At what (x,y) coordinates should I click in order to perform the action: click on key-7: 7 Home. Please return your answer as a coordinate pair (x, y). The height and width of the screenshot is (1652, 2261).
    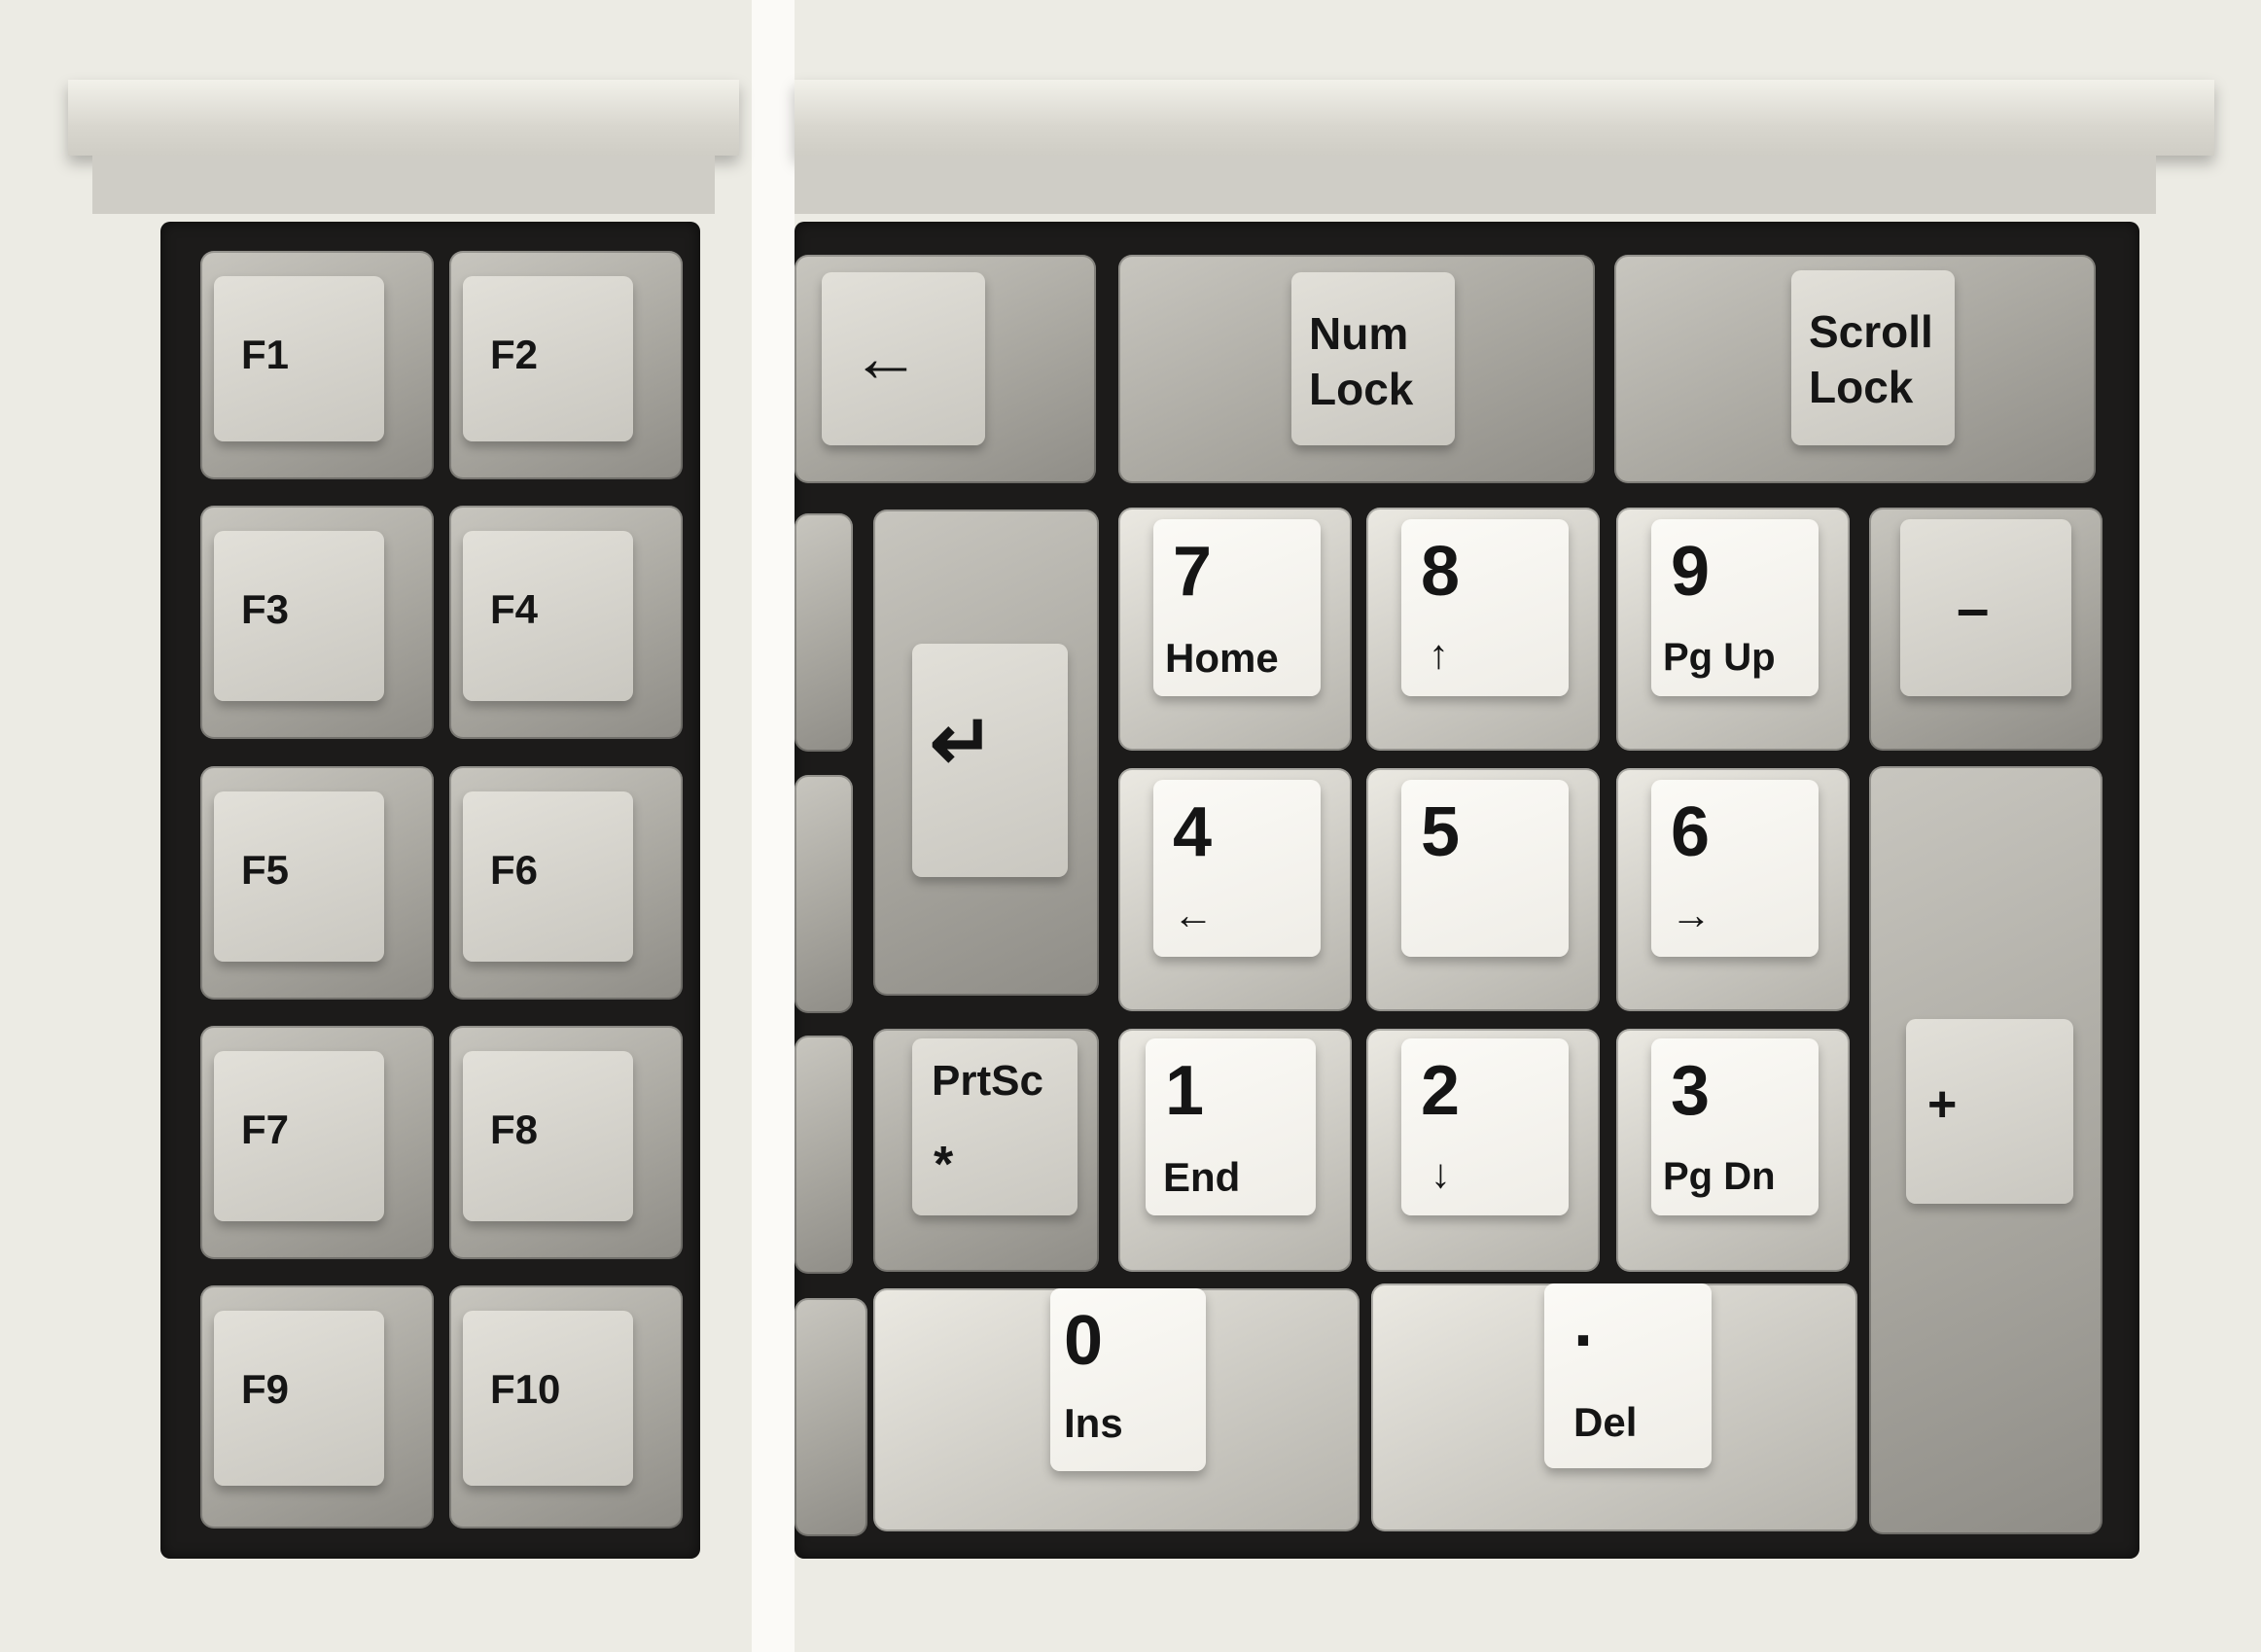
    Looking at the image, I should click on (1235, 629).